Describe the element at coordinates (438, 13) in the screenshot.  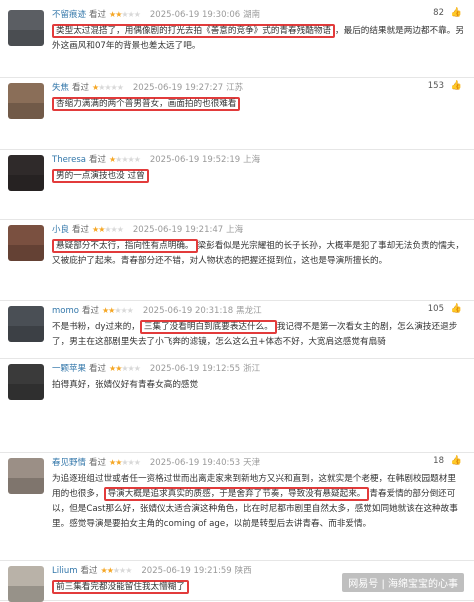
I see `like-count: 82` at that location.